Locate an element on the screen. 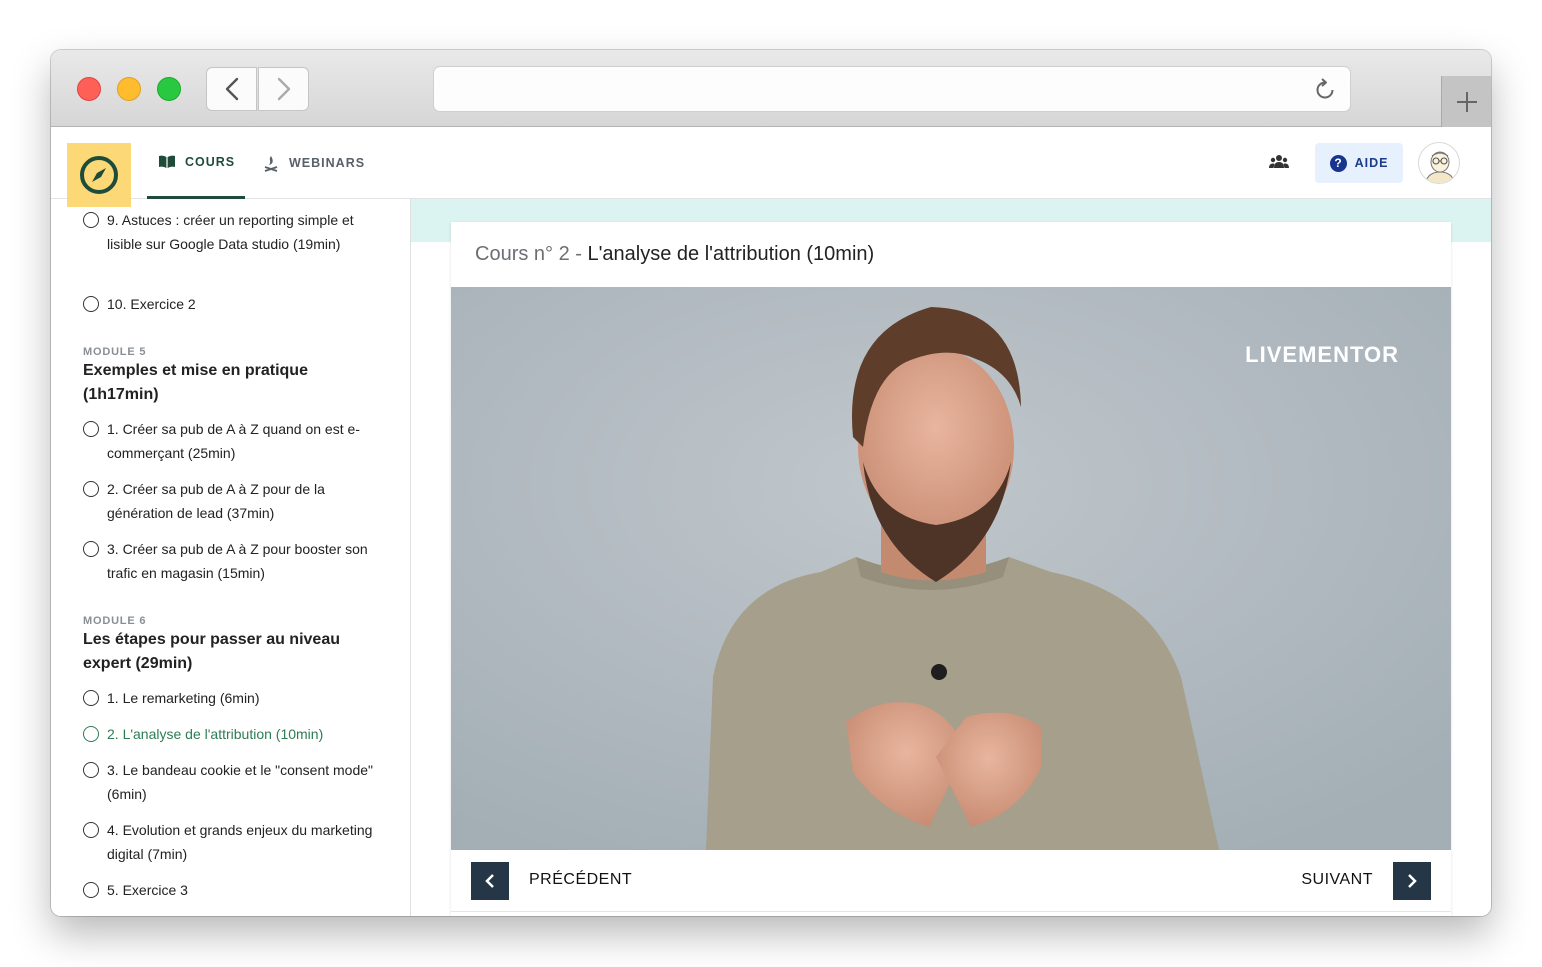 The image size is (1542, 967). lesson-item: 10. Exercice 2 is located at coordinates (229, 304).